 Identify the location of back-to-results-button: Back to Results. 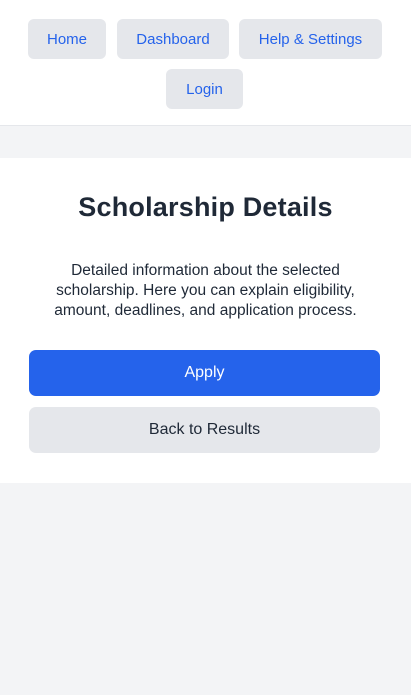
(204, 430).